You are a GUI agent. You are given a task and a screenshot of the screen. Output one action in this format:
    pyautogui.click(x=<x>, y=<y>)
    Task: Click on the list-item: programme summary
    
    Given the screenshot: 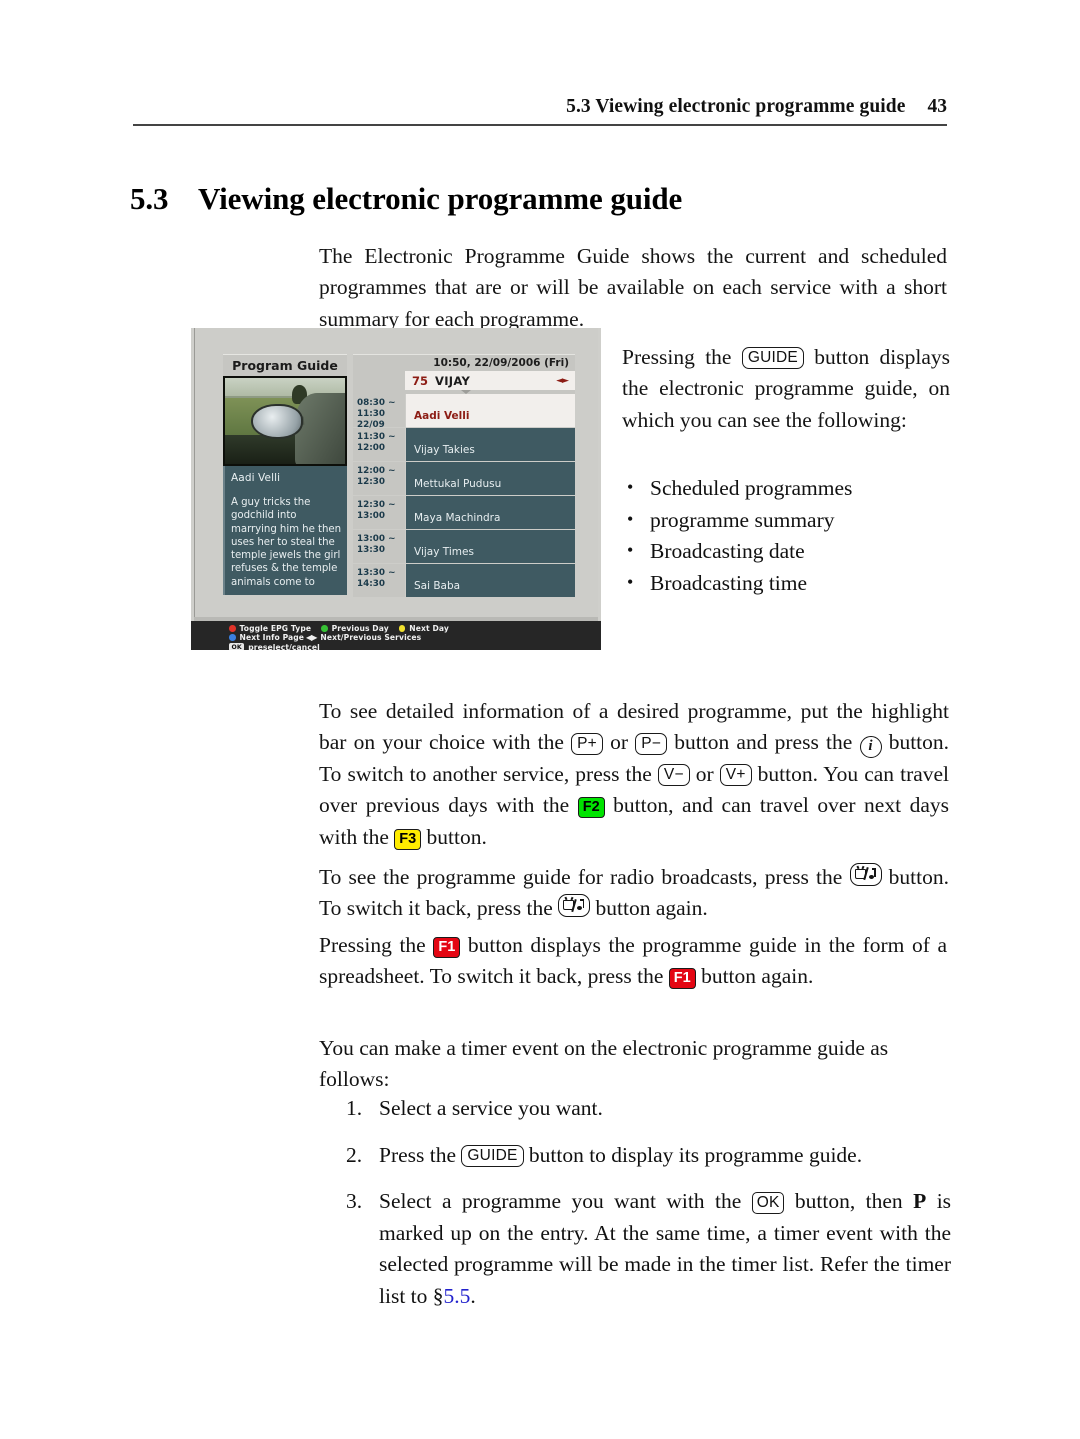 What is the action you would take?
    pyautogui.click(x=787, y=520)
    